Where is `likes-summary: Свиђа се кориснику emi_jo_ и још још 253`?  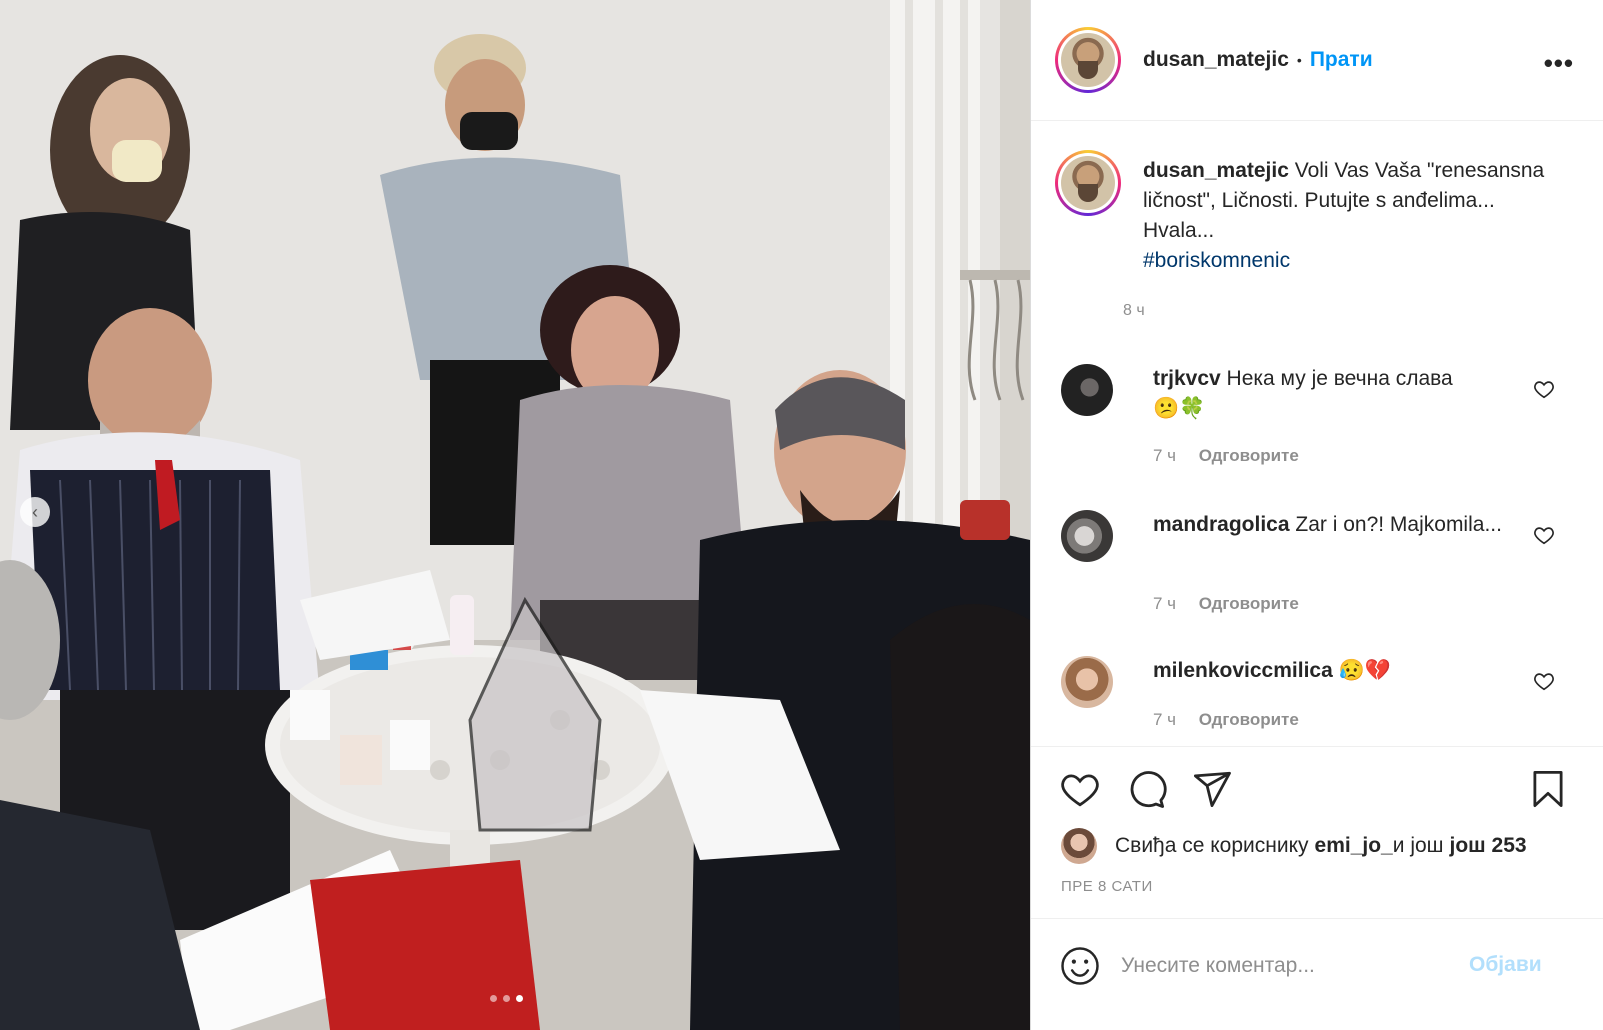 likes-summary: Свиђа се кориснику emi_jo_ и још још 253 is located at coordinates (1294, 846).